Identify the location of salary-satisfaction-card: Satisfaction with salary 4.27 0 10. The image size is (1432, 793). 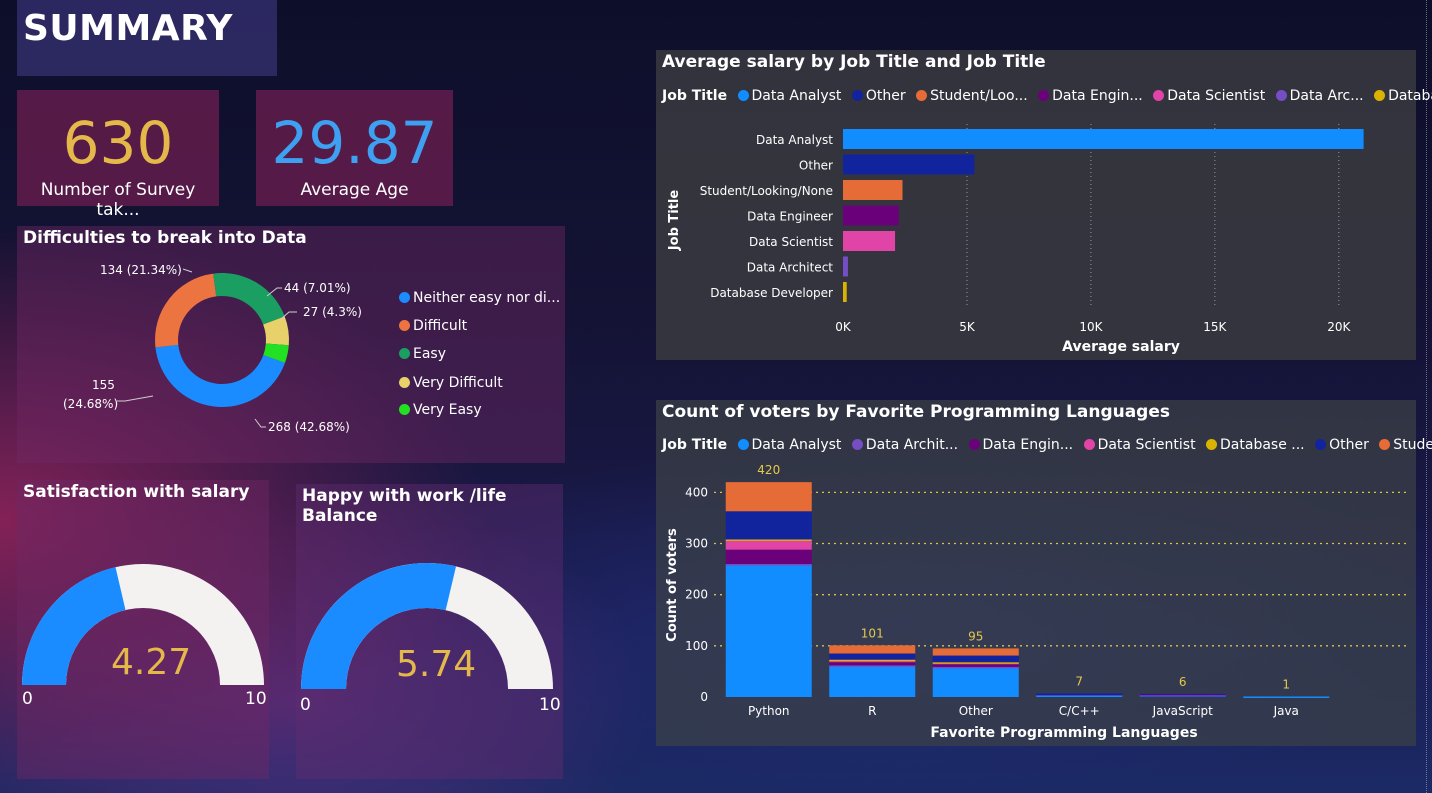
(143, 629).